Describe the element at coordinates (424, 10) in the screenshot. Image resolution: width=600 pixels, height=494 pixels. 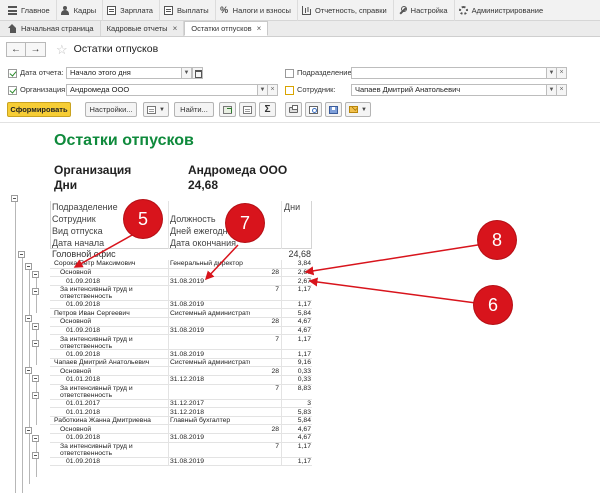
I see `menu-item-settings: Настройка` at that location.